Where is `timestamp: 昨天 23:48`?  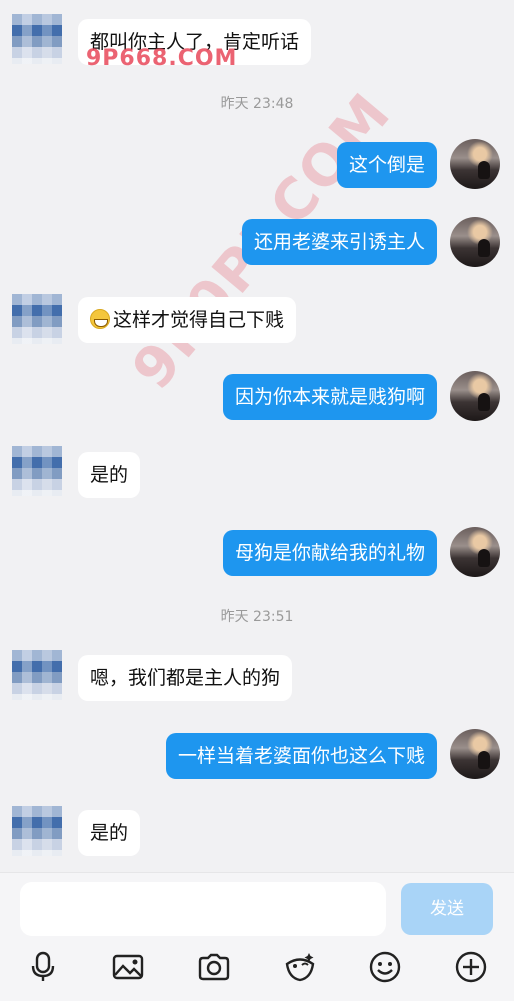
timestamp: 昨天 23:48 is located at coordinates (257, 104).